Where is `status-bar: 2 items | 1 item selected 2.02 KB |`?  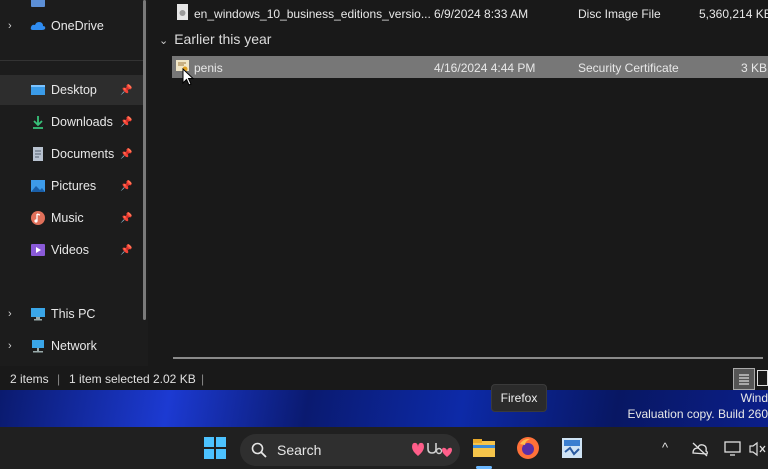
status-bar: 2 items | 1 item selected 2.02 KB | is located at coordinates (384, 378).